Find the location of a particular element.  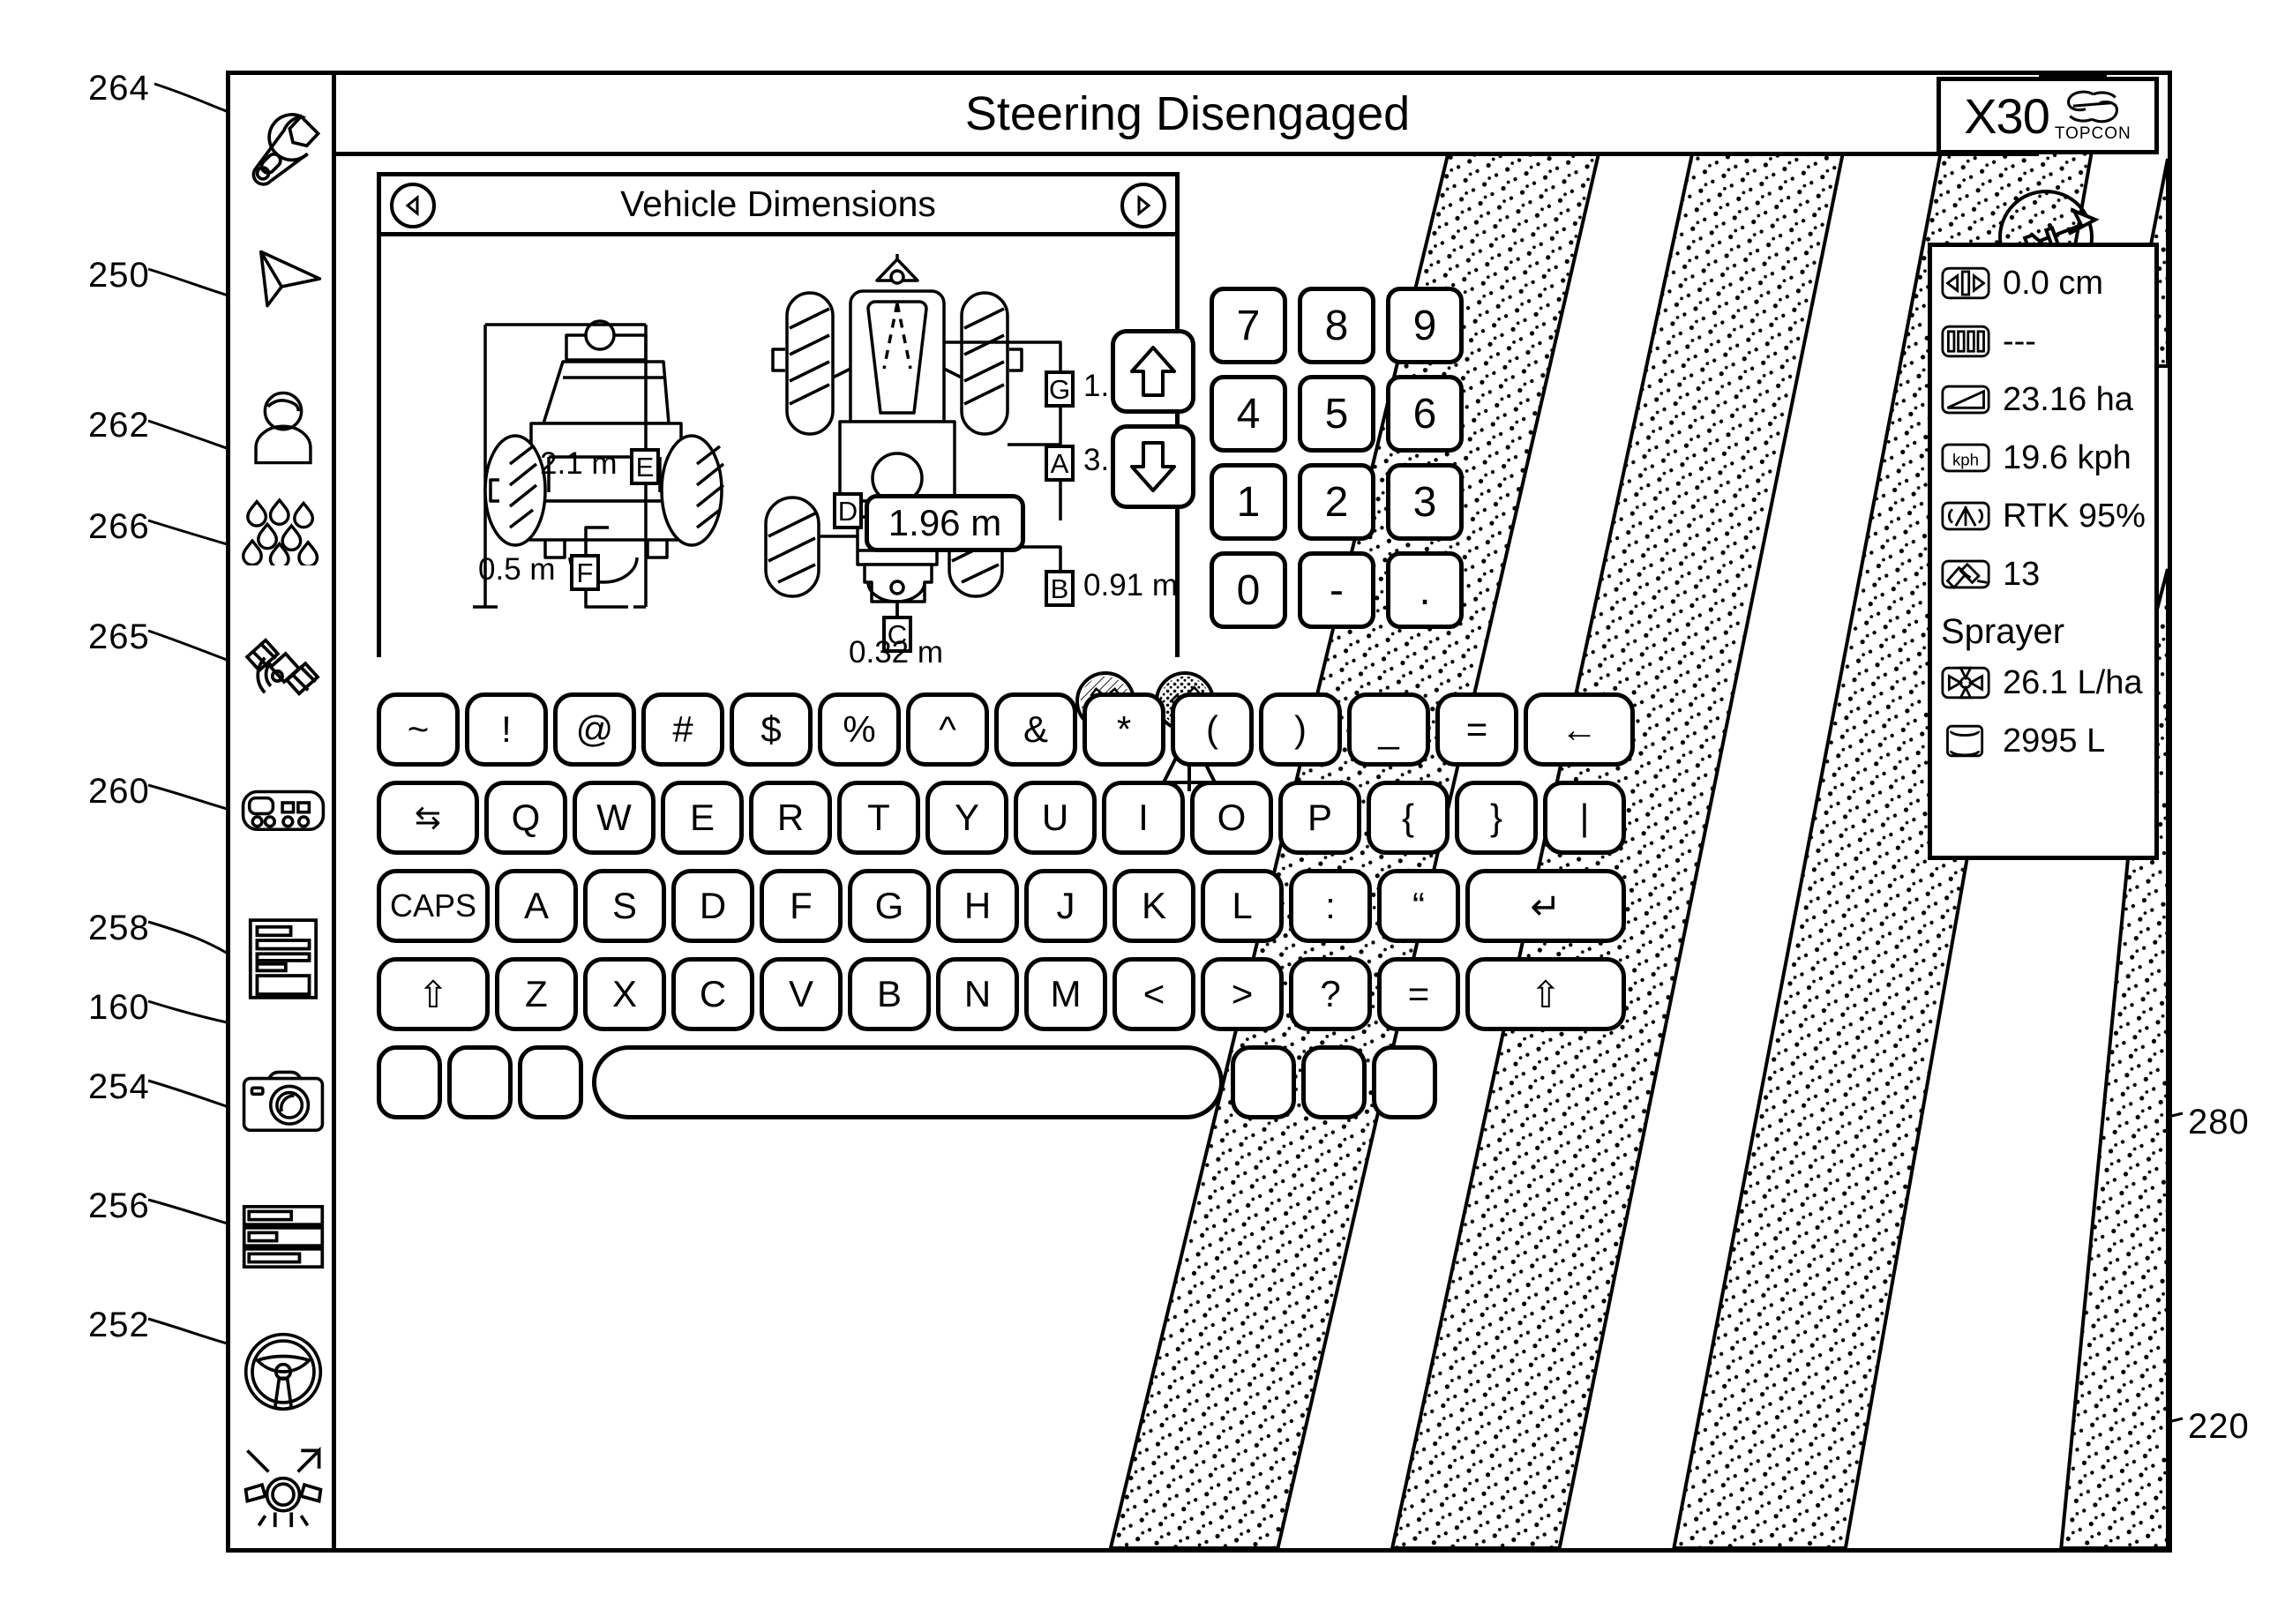

key-l: L is located at coordinates (1242, 906).